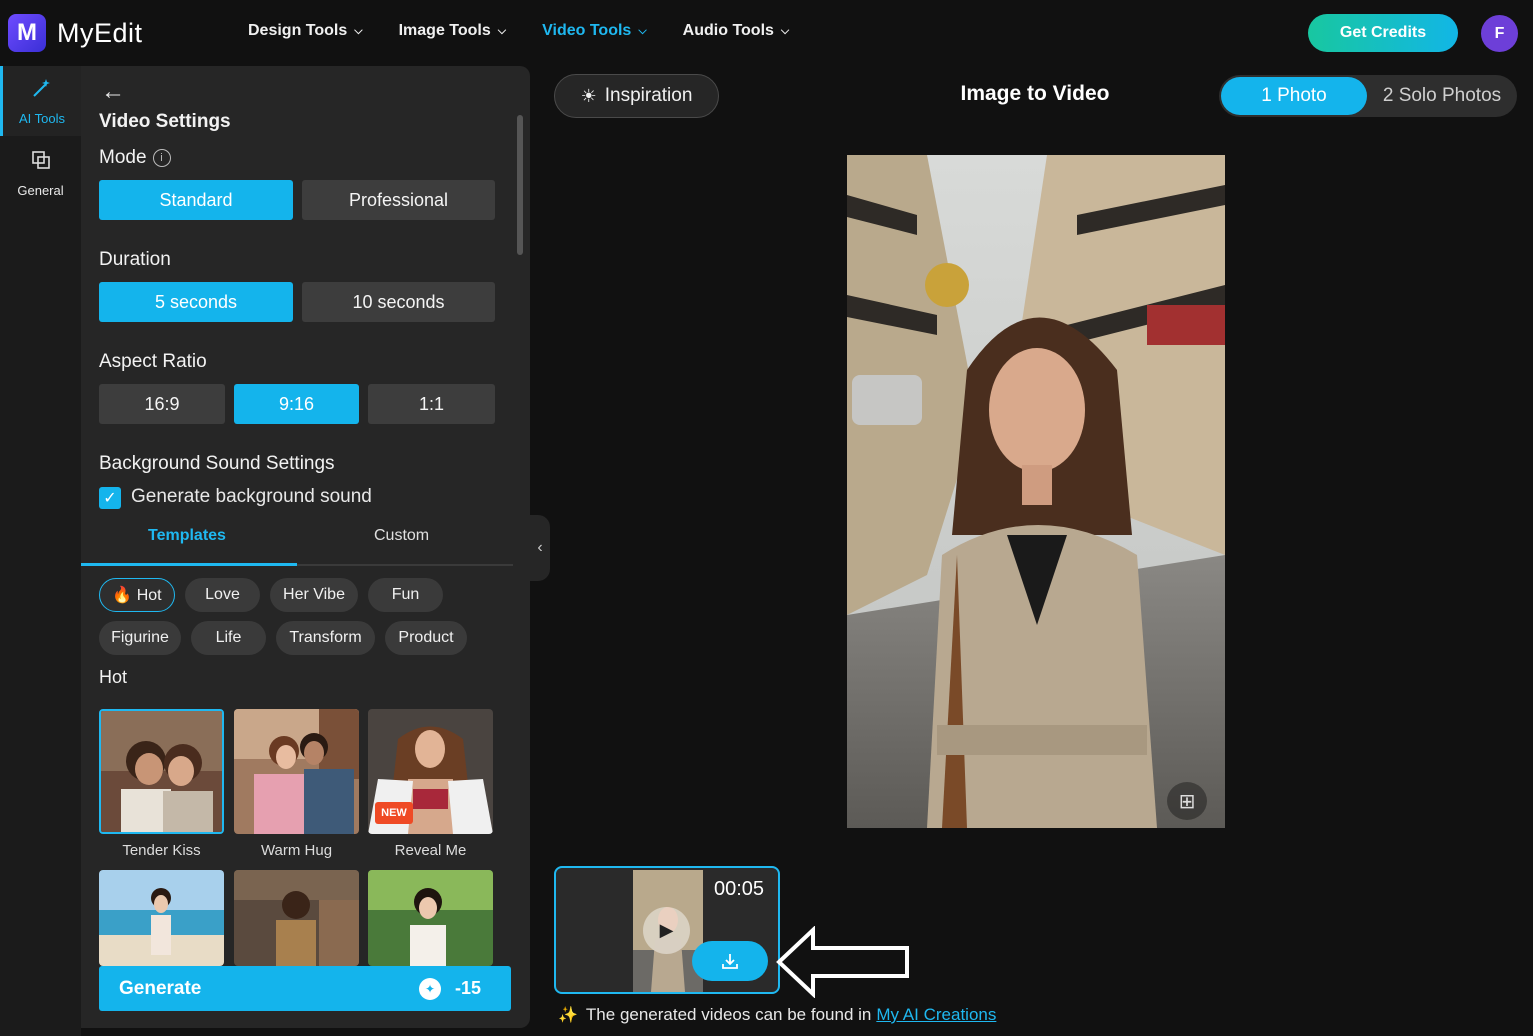  Describe the element at coordinates (739, 889) in the screenshot. I see `video-duration: 00:05` at that location.